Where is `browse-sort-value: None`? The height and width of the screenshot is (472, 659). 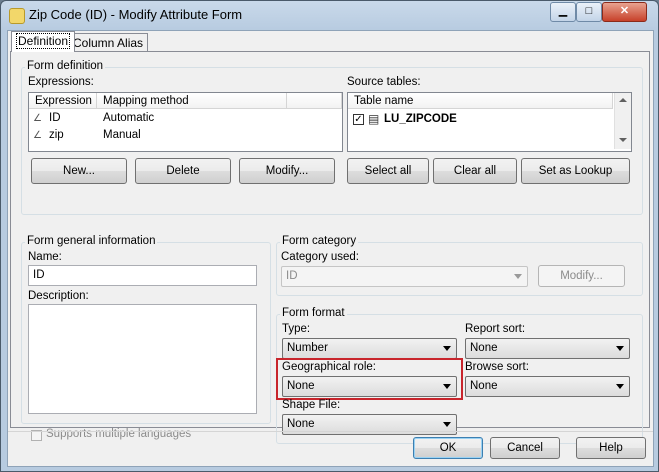
browse-sort-value: None is located at coordinates (484, 386).